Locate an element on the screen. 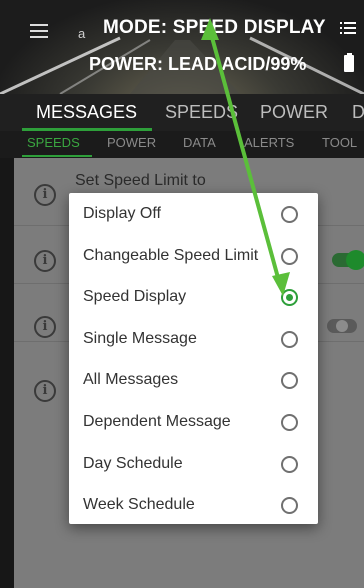  subtab-tools: TOOL is located at coordinates (339, 142).